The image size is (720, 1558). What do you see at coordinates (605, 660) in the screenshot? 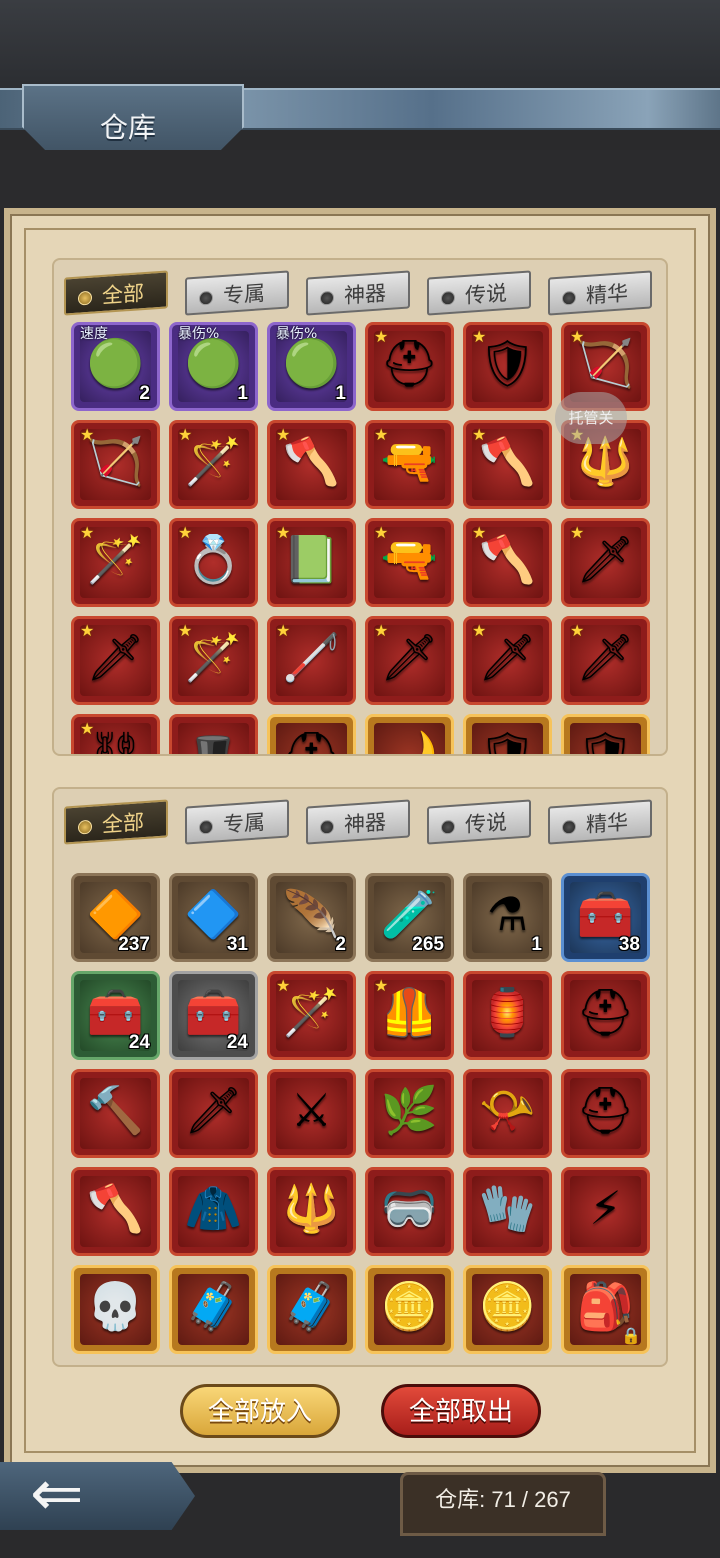
I see `item-slot-lance-3: 🗡 ★` at bounding box center [605, 660].